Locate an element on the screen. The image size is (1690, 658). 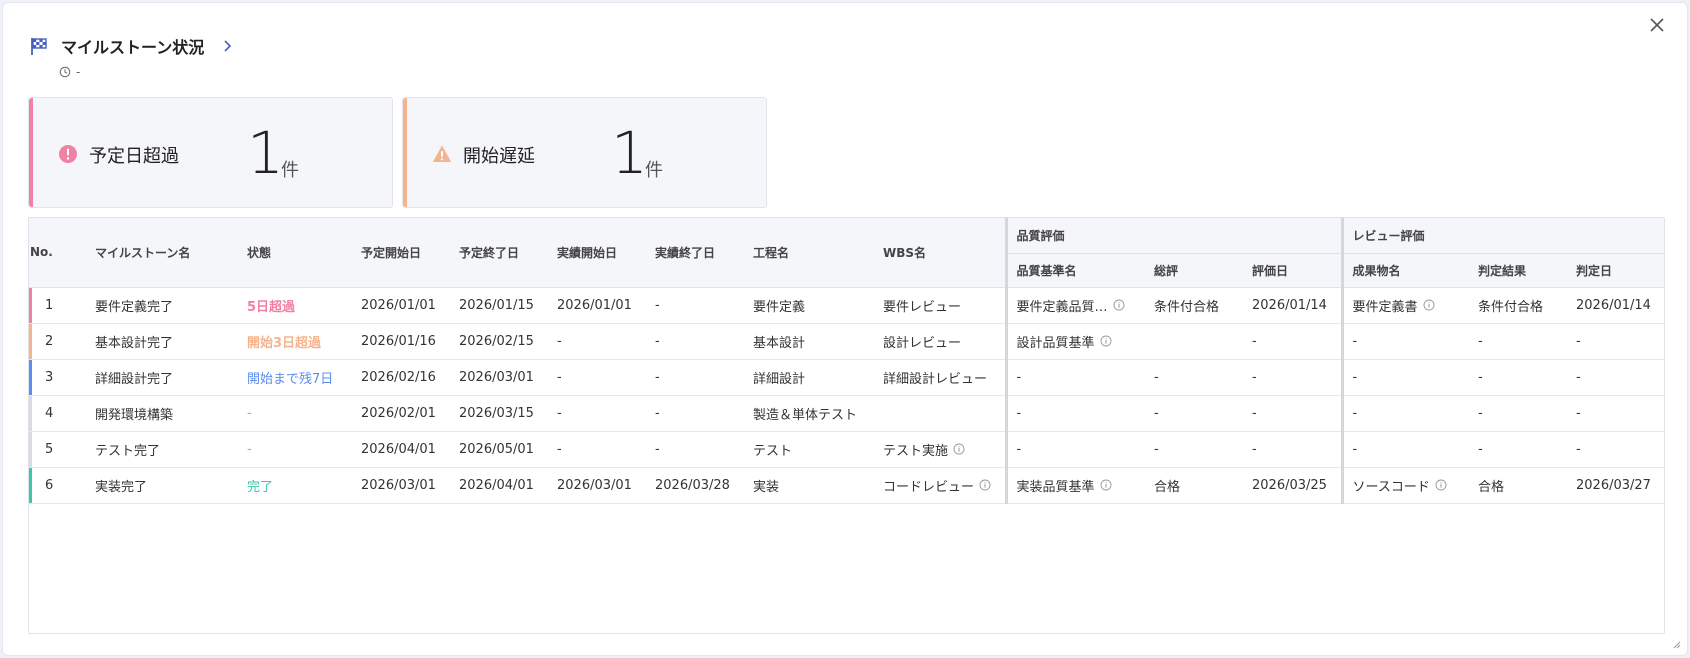
cell-r-result: - is located at coordinates (1518, 449).